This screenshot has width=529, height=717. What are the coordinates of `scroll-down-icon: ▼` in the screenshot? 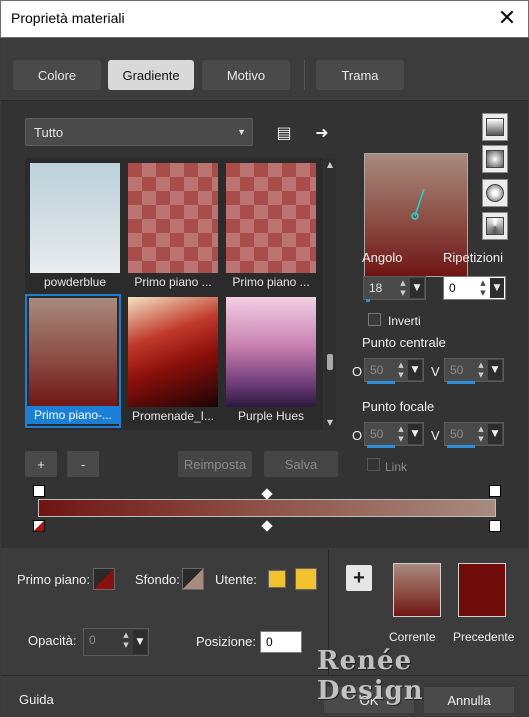 It's located at (330, 423).